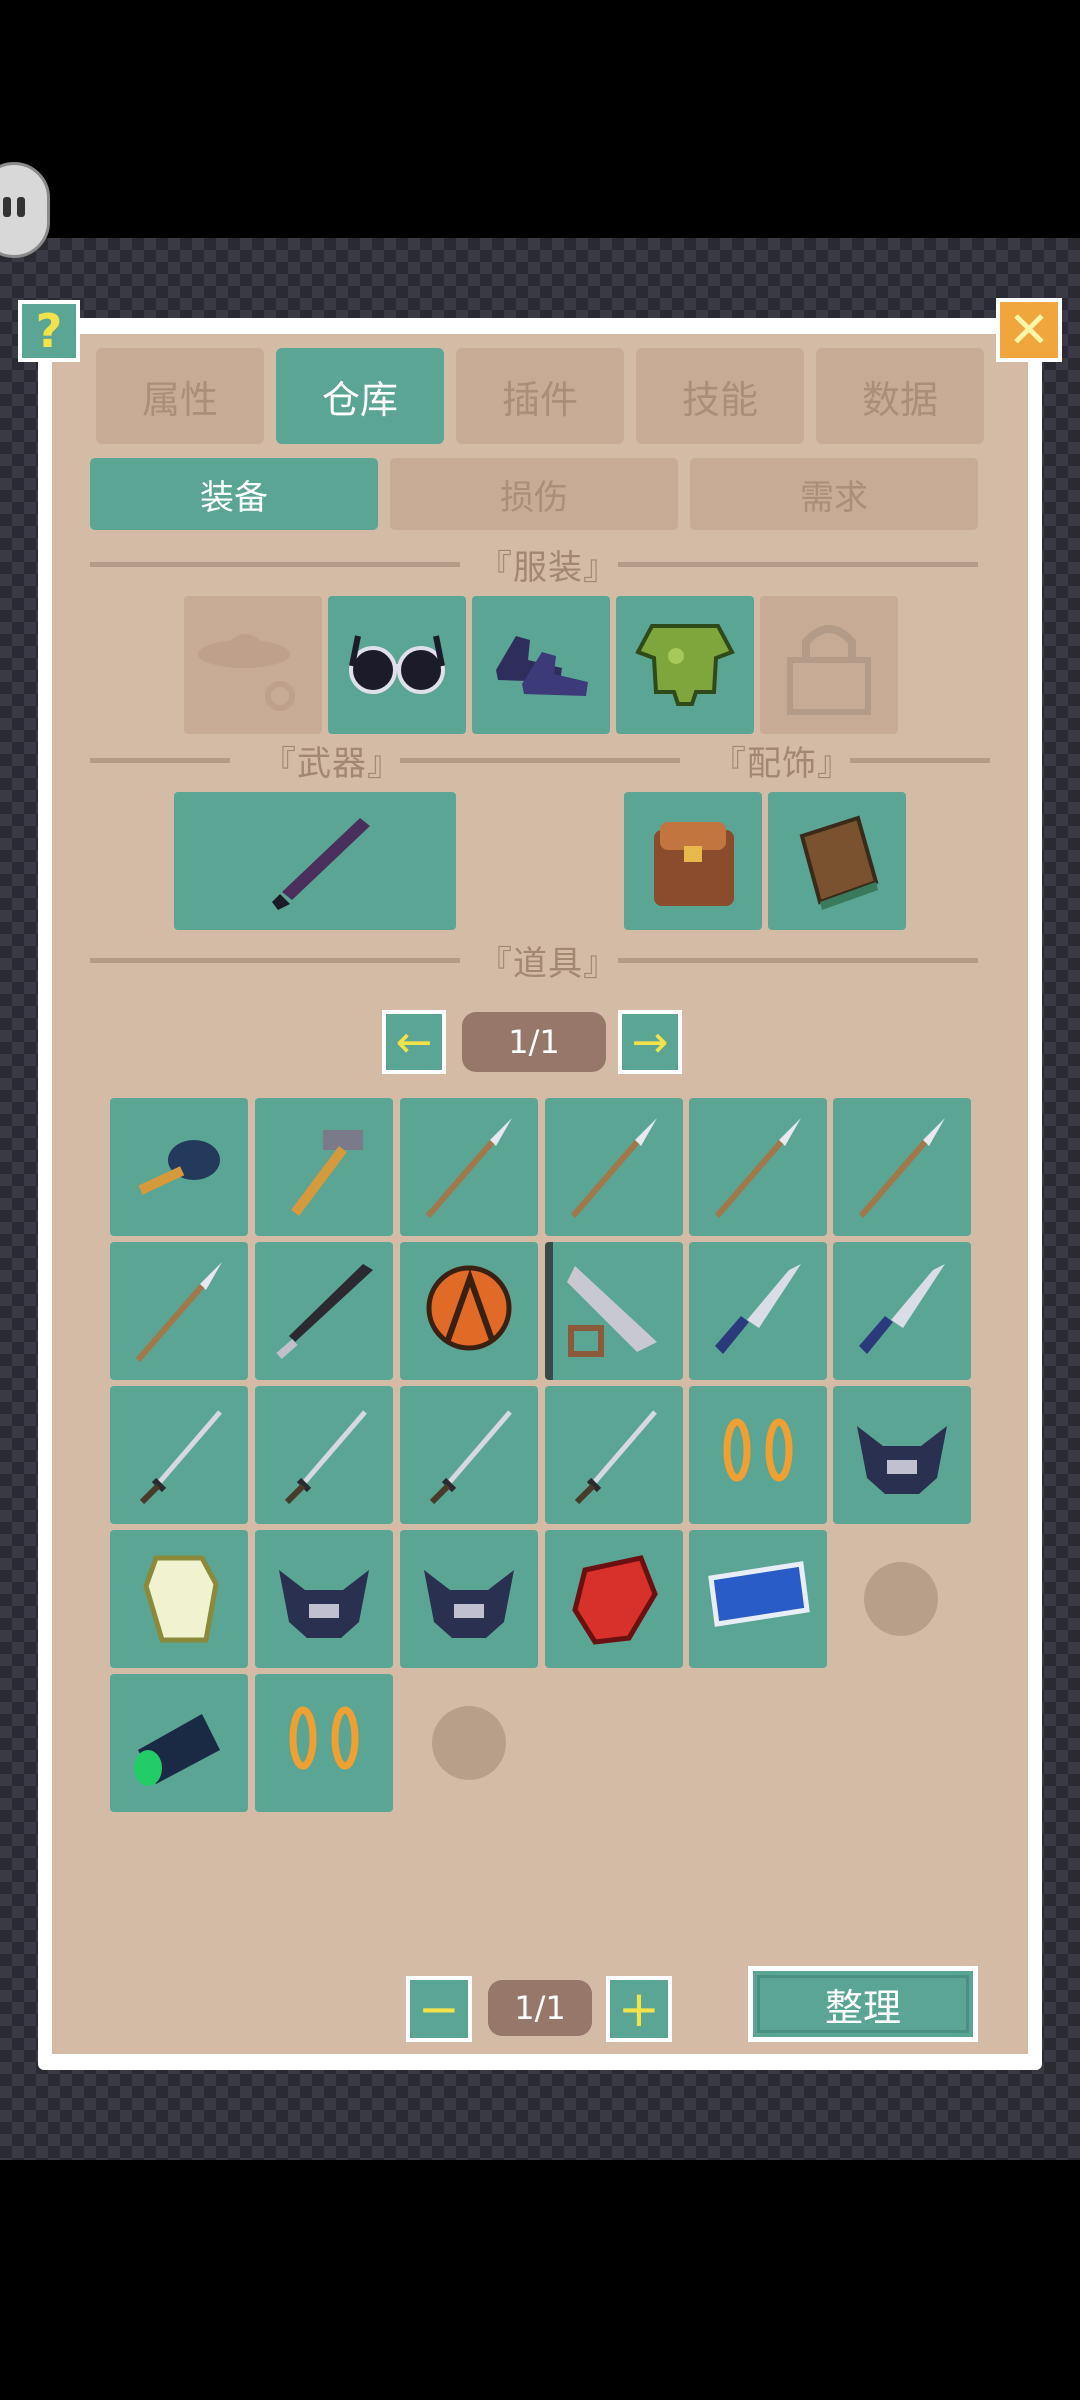  I want to click on hat-slot, so click(253, 665).